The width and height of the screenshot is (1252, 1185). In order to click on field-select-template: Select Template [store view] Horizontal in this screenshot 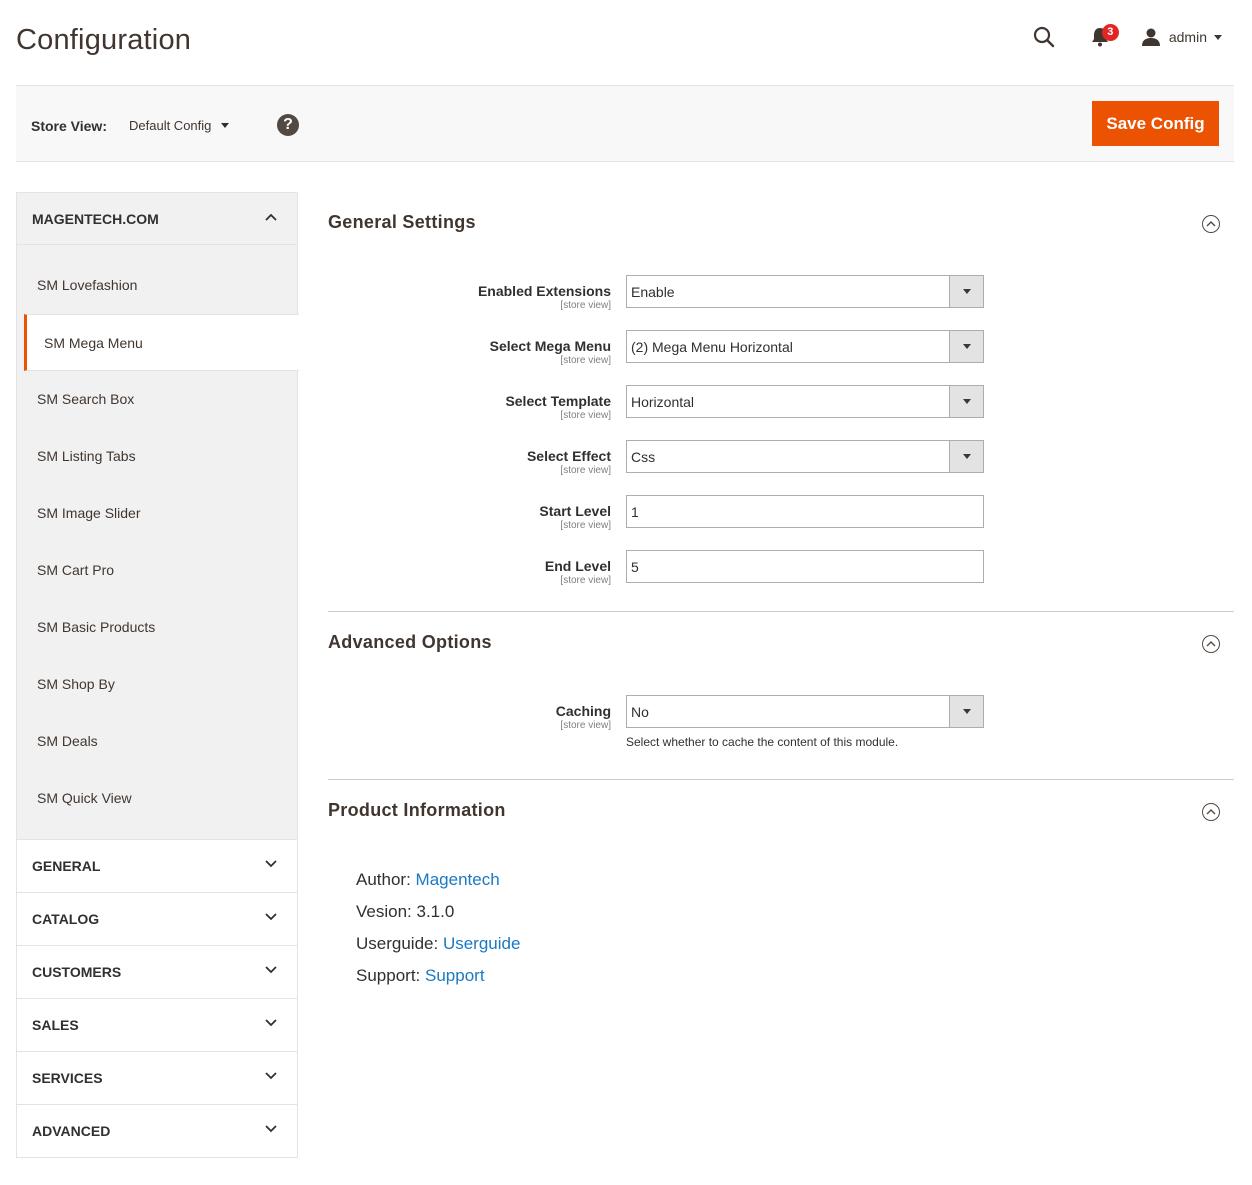, I will do `click(781, 412)`.